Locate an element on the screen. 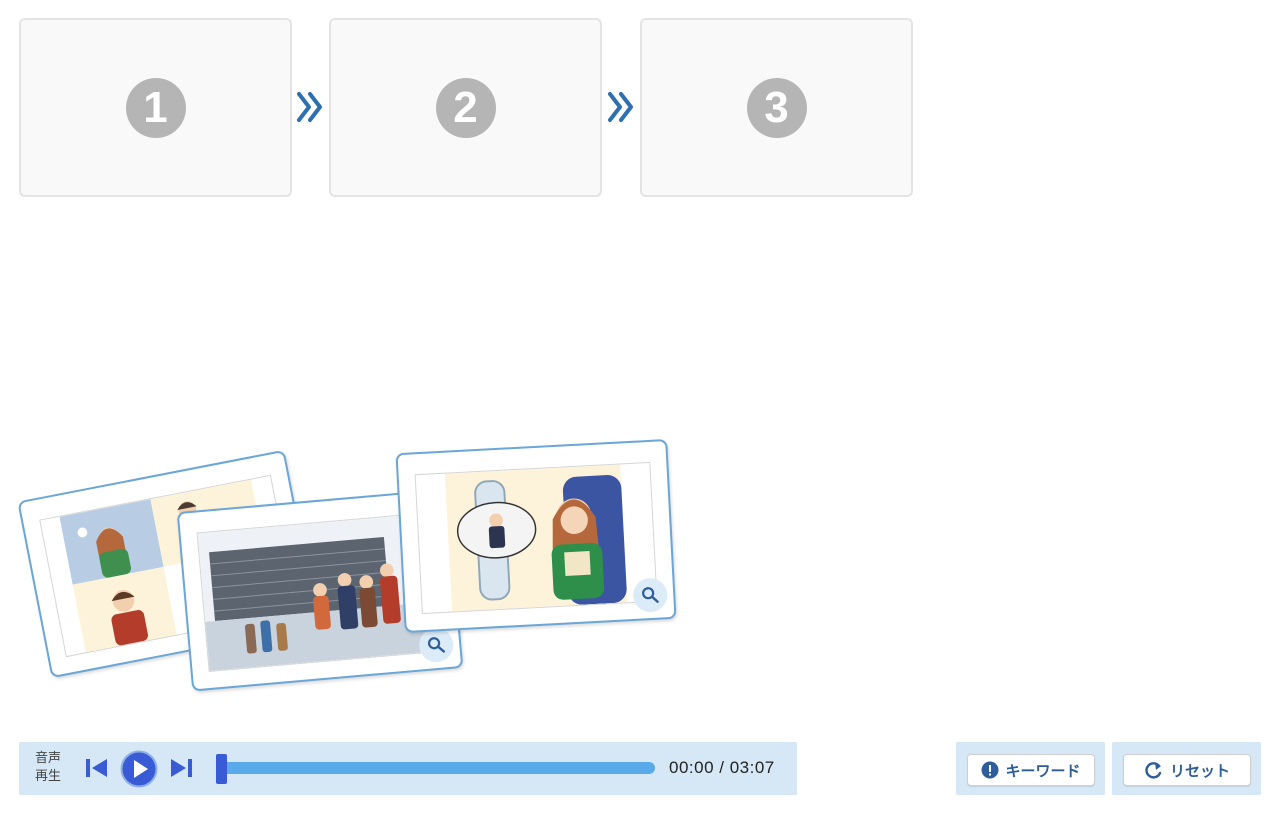 This screenshot has width=1280, height=814. skip-forward-icon is located at coordinates (181, 768).